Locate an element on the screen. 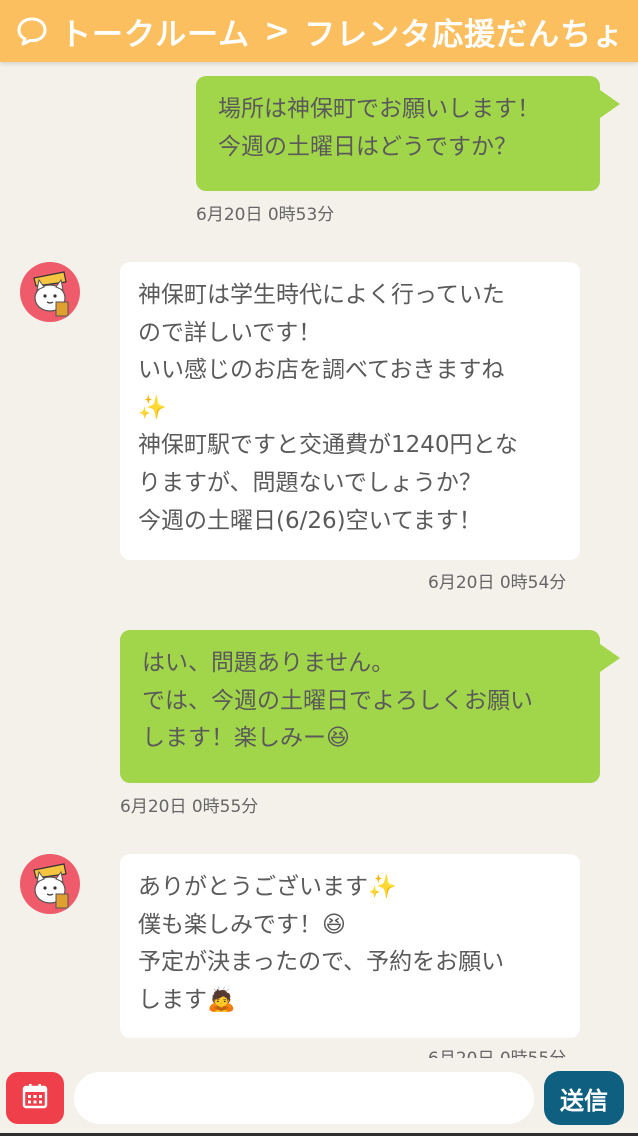 Image resolution: width=638 pixels, height=1136 pixels. my-message-bubble: 場所は神保町でお願いします！ 今週の土曜日はどうですか？ is located at coordinates (408, 133).